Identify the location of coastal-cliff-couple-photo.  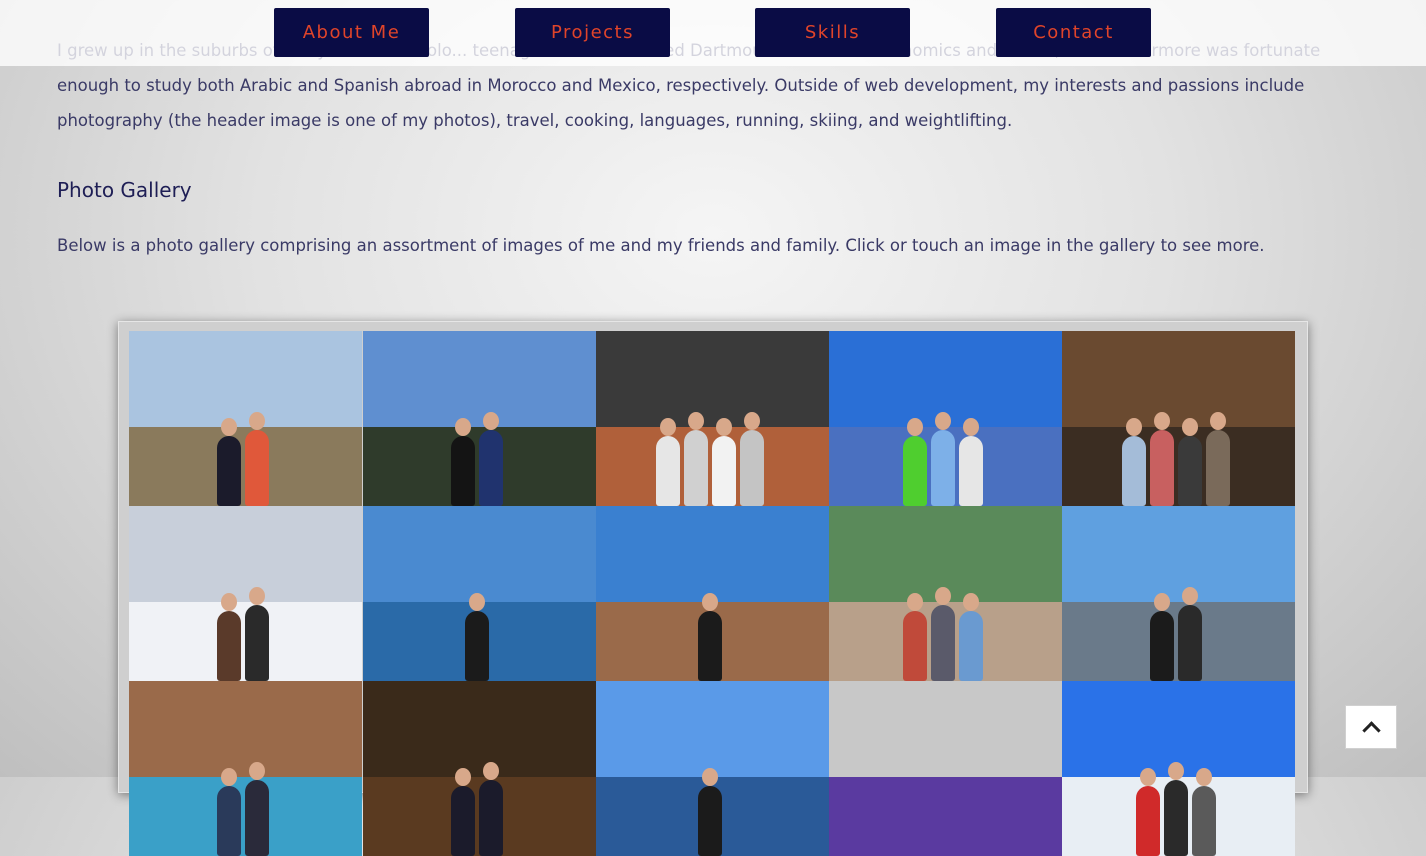
(245, 418).